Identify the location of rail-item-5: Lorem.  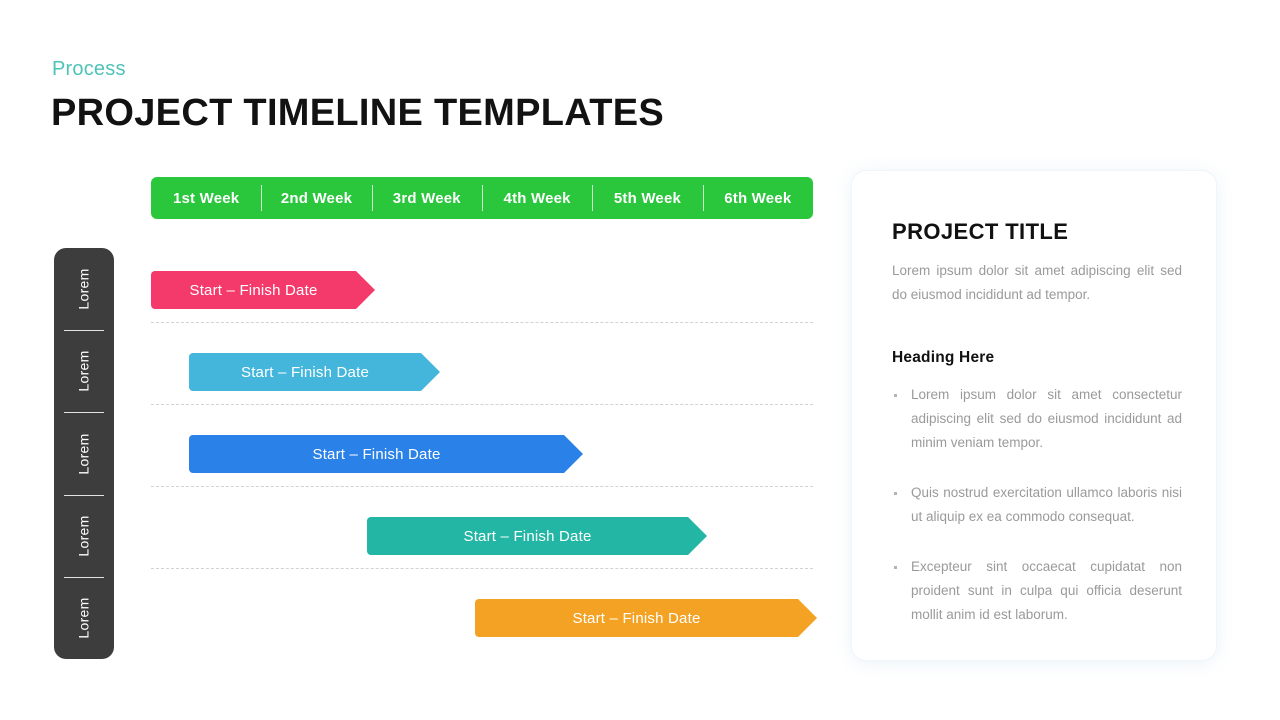
(84, 617).